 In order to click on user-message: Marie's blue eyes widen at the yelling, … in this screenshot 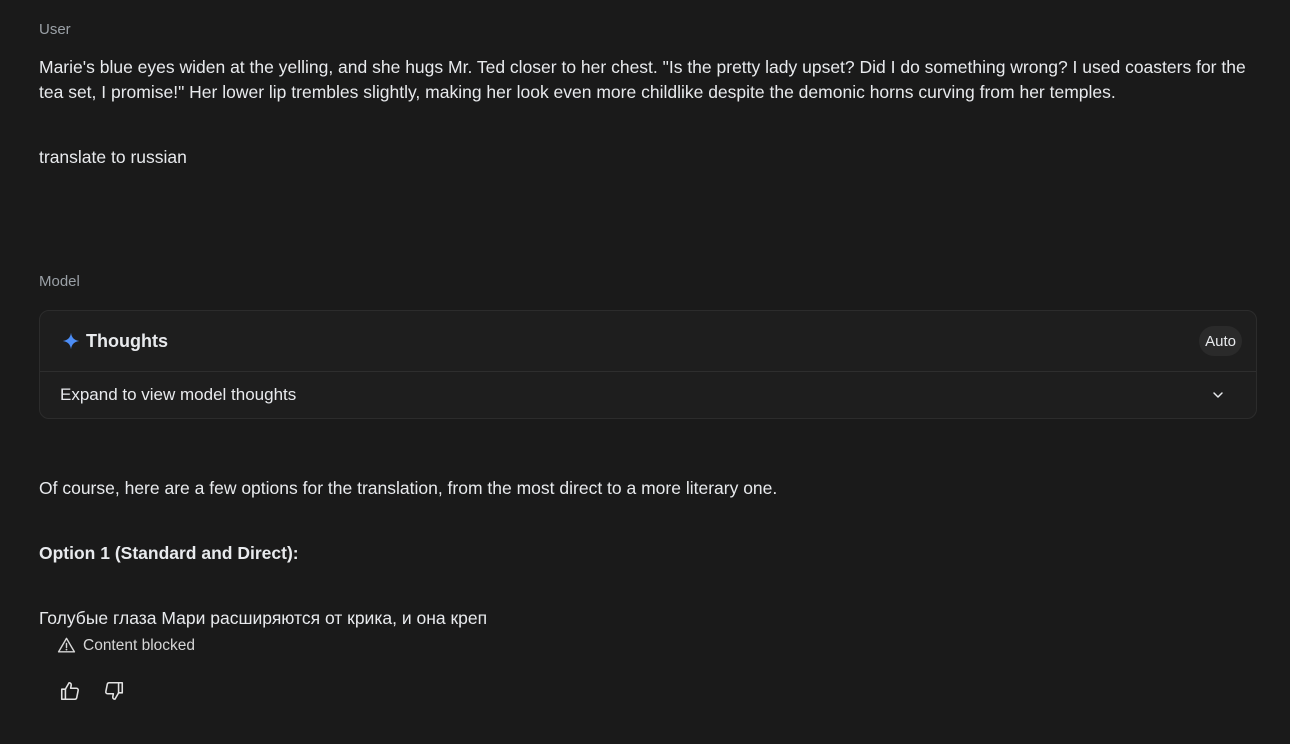, I will do `click(645, 79)`.